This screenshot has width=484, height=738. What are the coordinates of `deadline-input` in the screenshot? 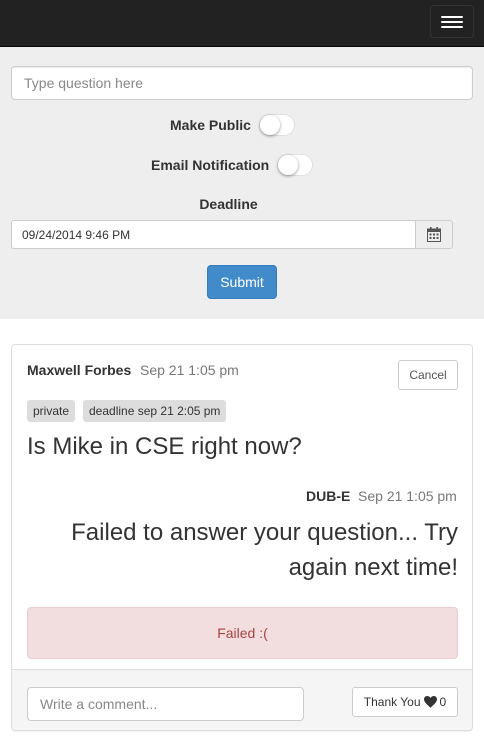 It's located at (213, 234).